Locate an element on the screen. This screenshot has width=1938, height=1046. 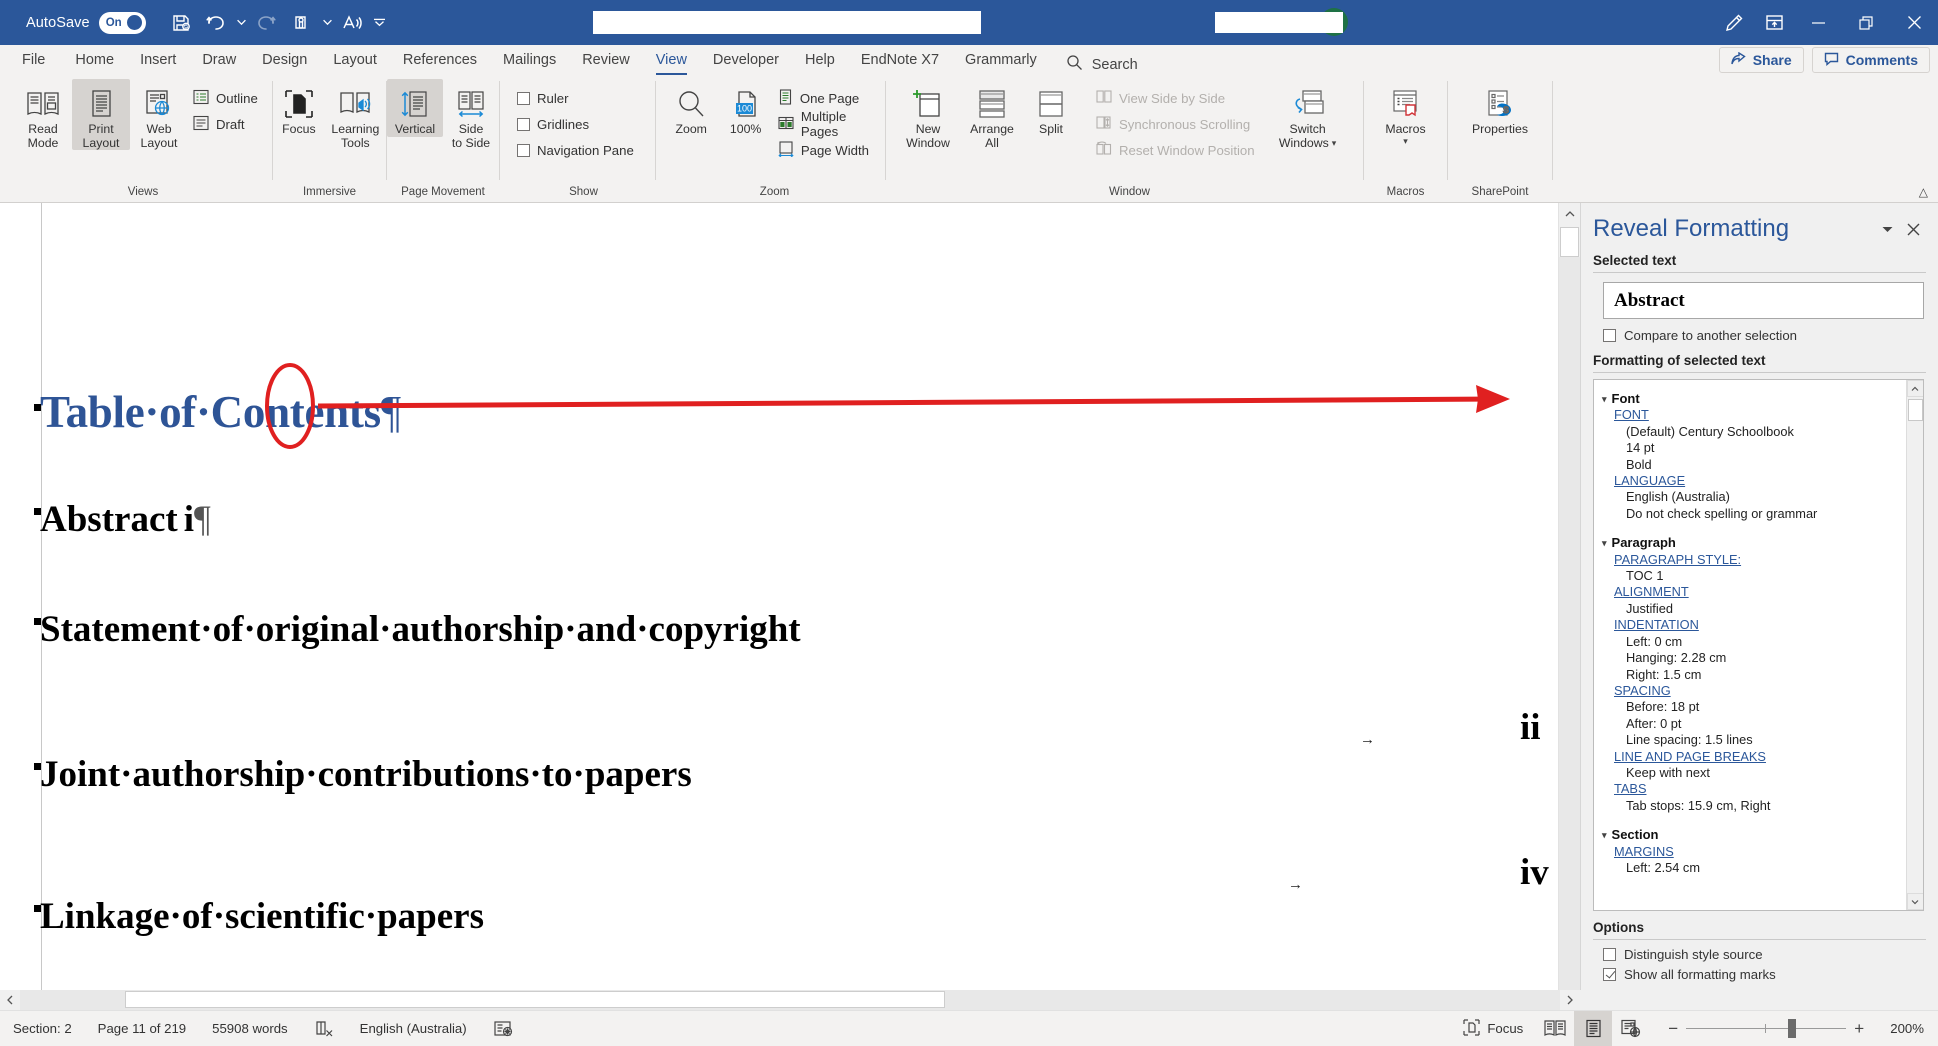
tab-draw: Draw is located at coordinates (219, 60).